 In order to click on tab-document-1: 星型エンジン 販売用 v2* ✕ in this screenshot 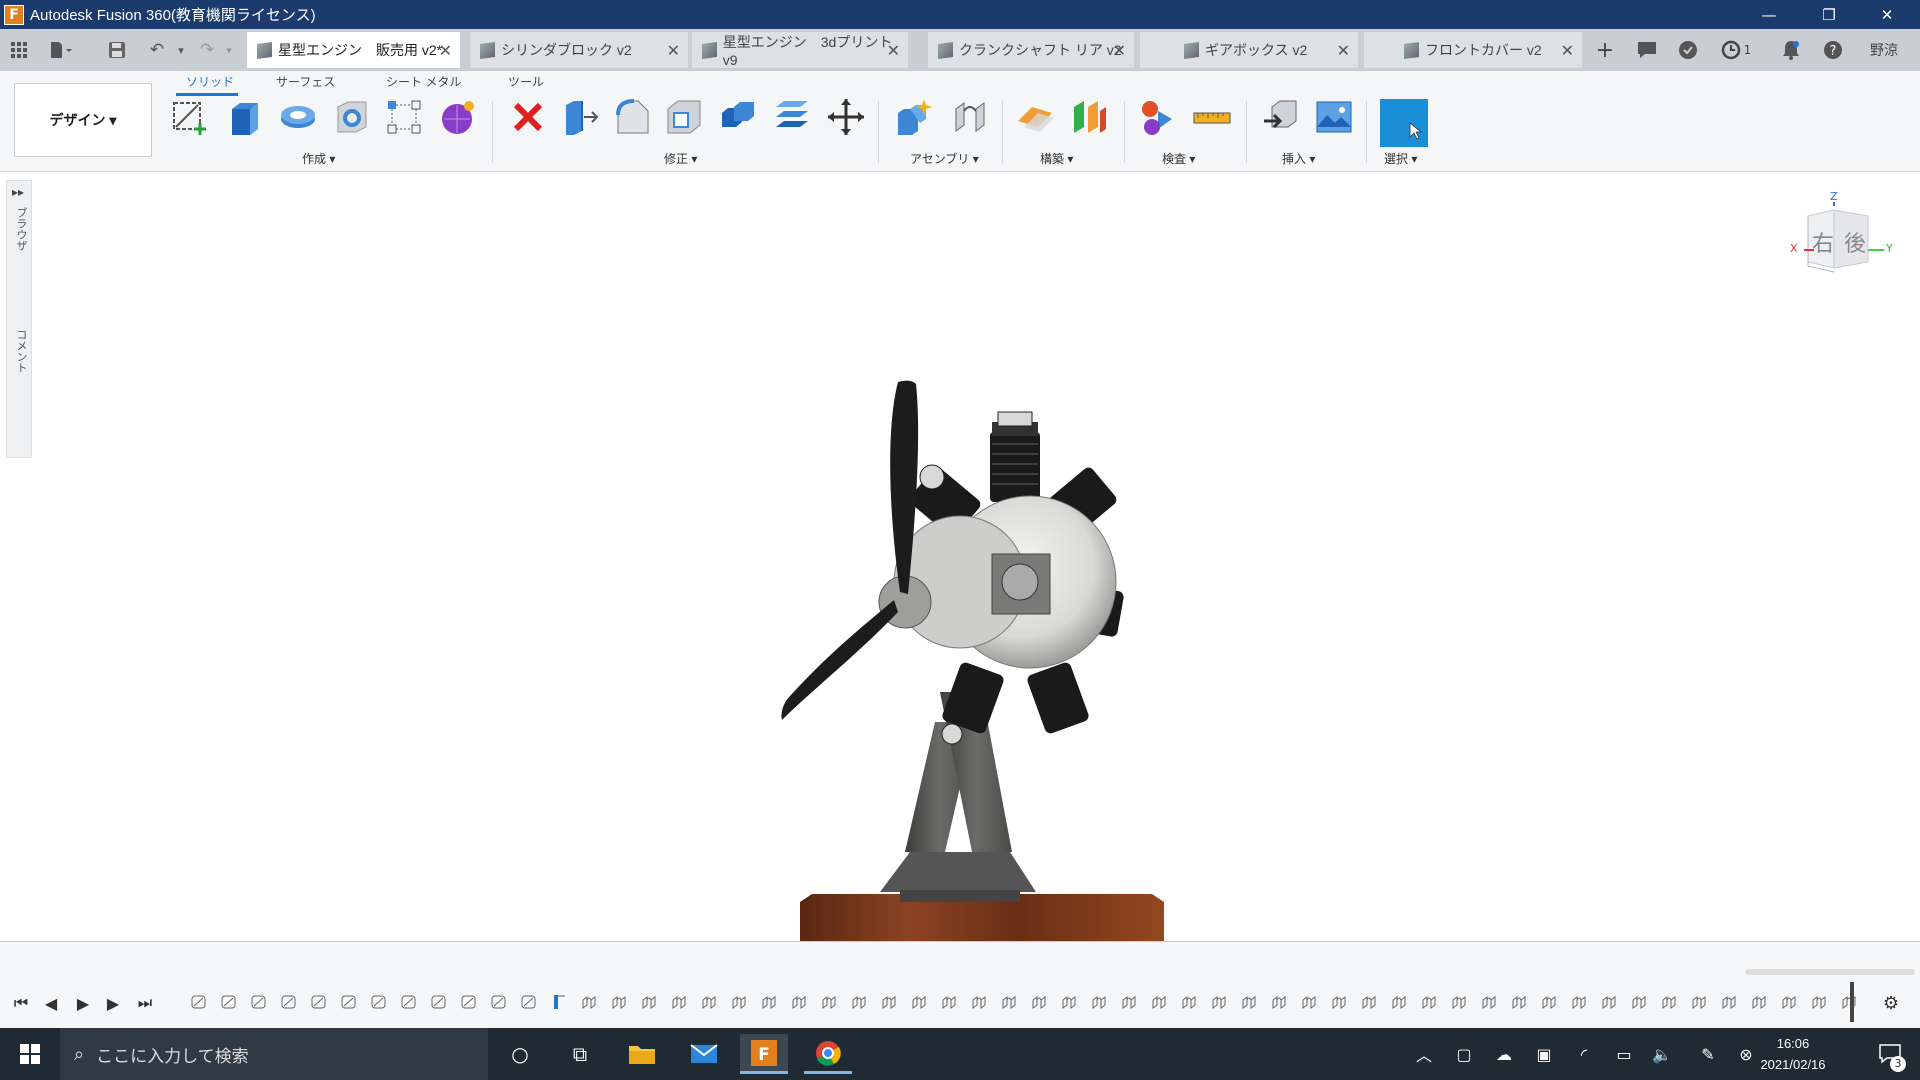, I will do `click(353, 50)`.